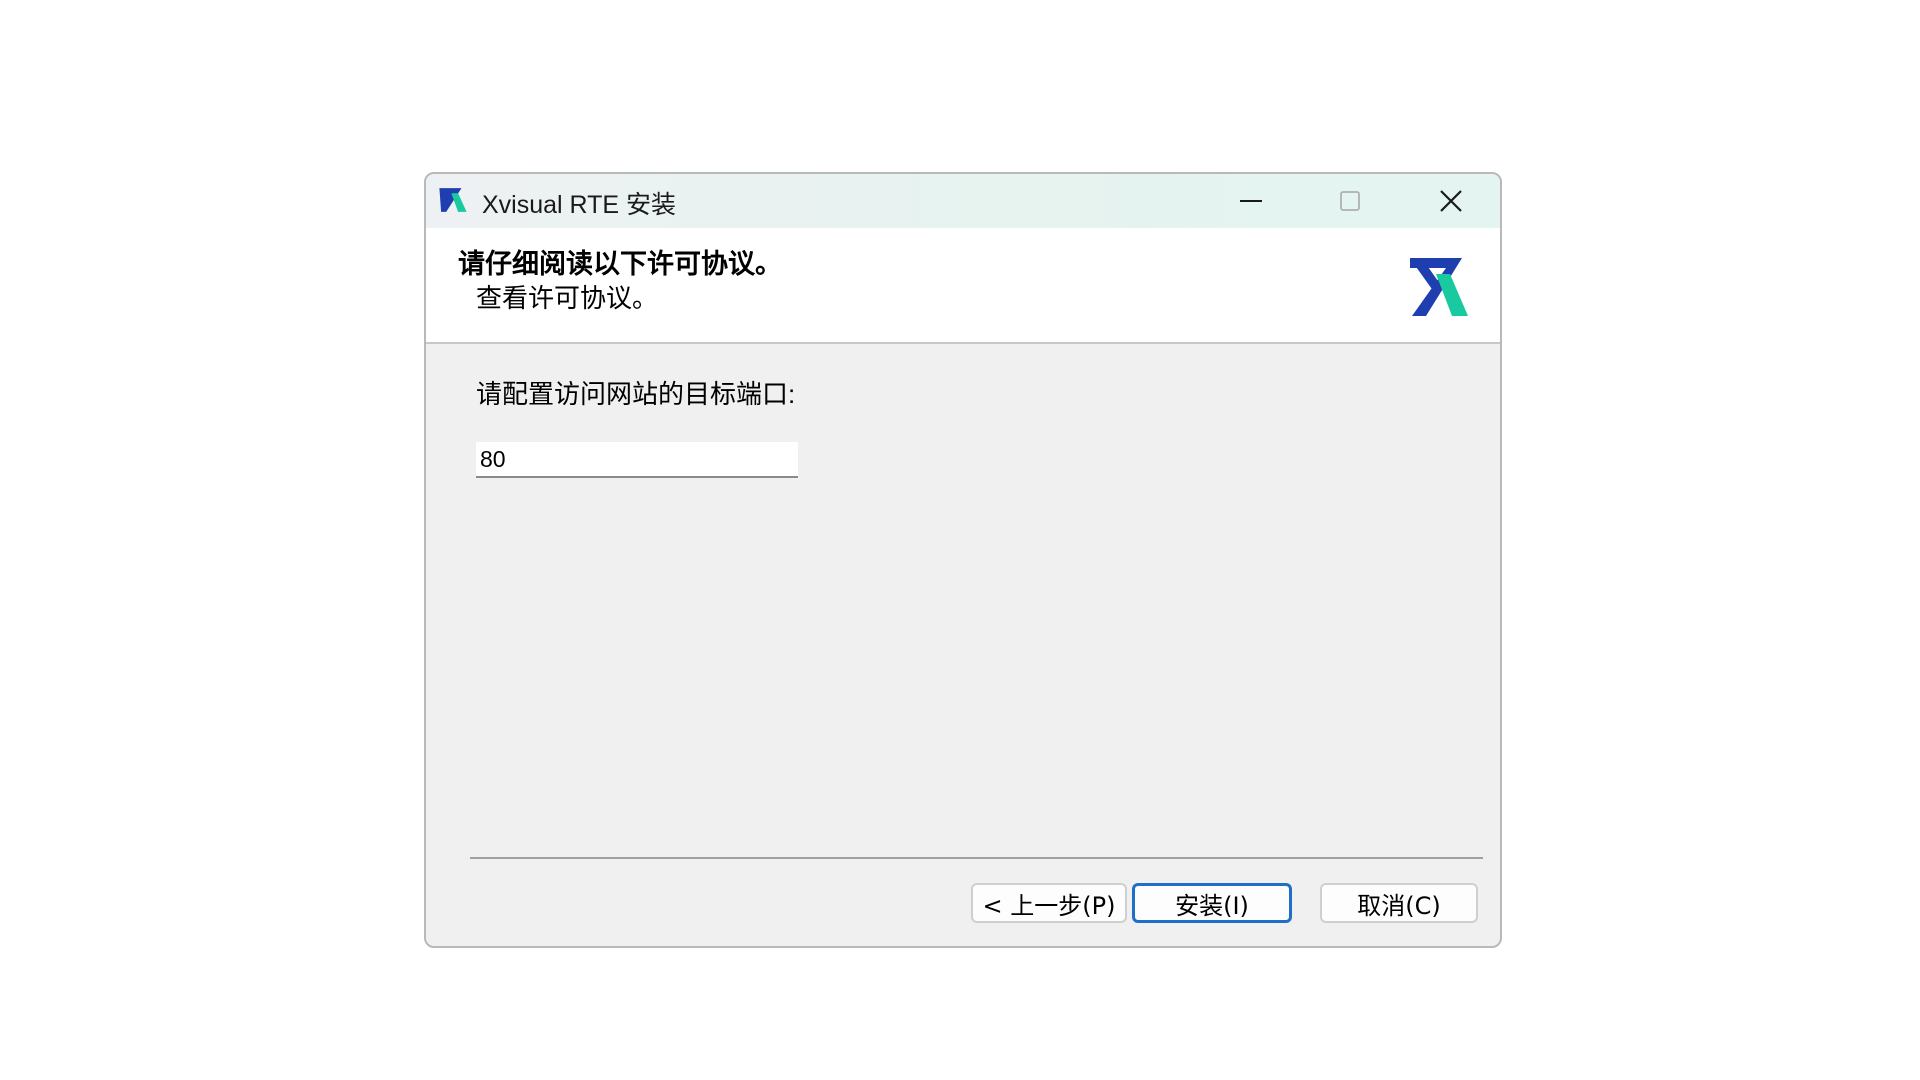 Image resolution: width=1920 pixels, height=1080 pixels. I want to click on install-button: 安装(I), so click(1212, 903).